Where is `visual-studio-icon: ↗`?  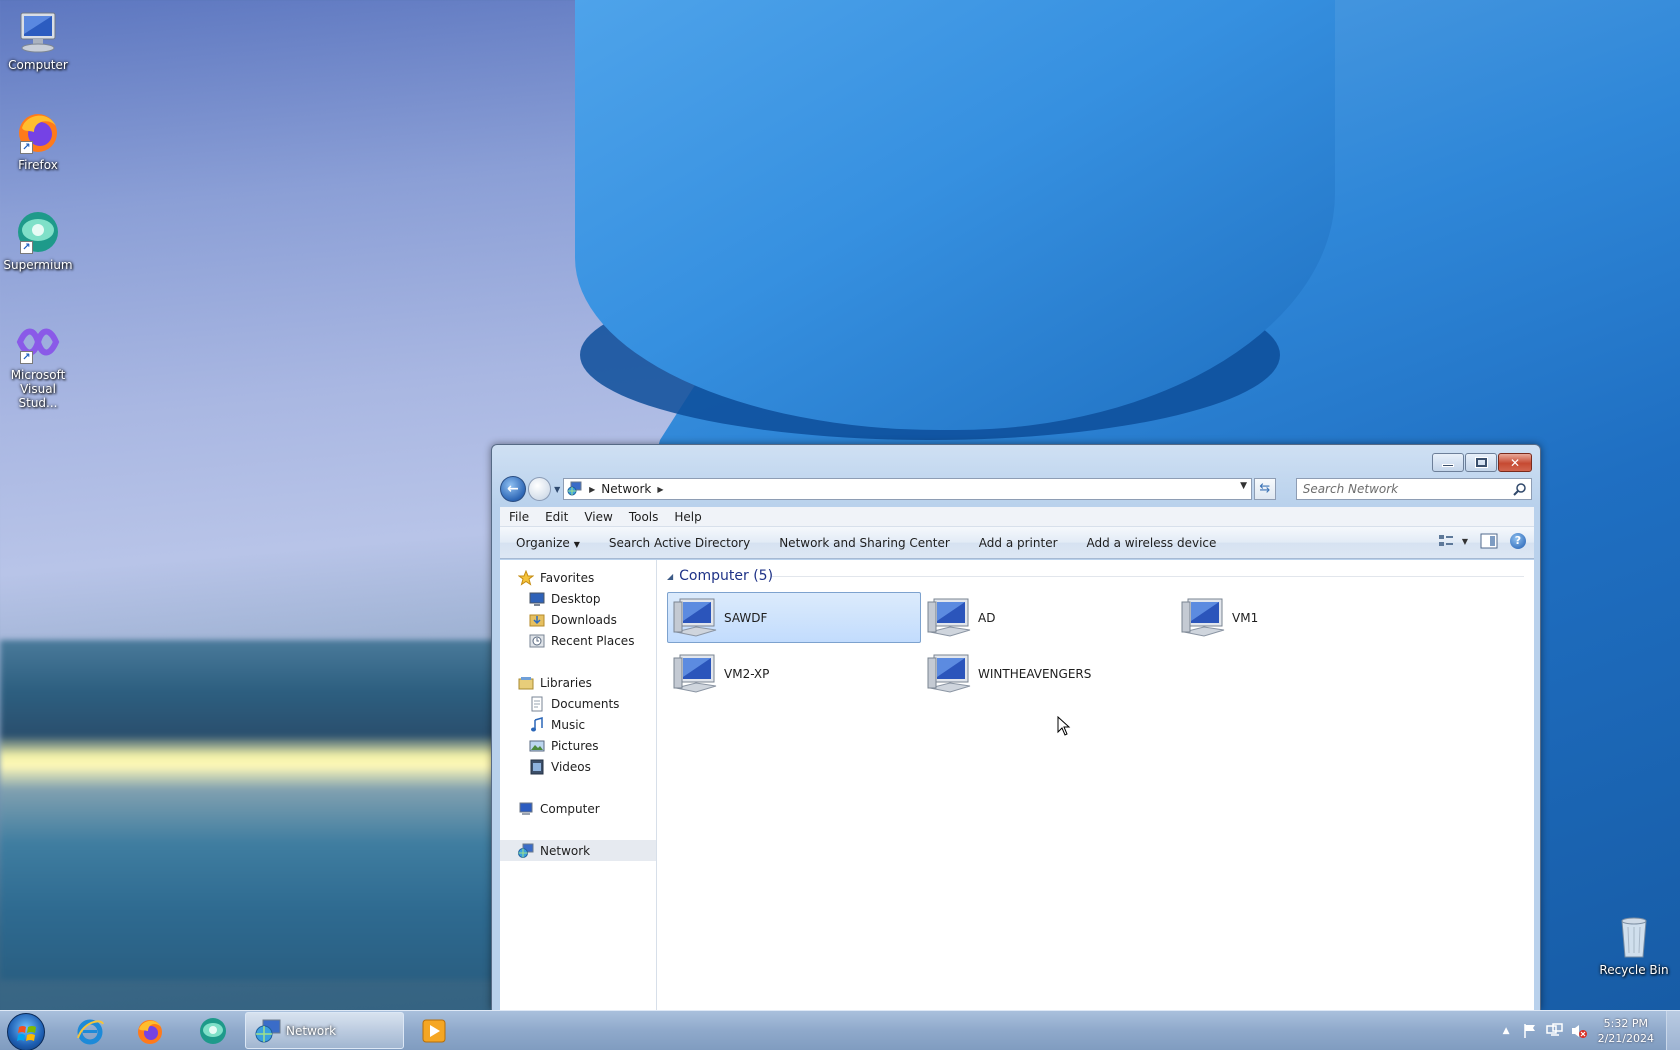
visual-studio-icon: ↗ is located at coordinates (38, 342).